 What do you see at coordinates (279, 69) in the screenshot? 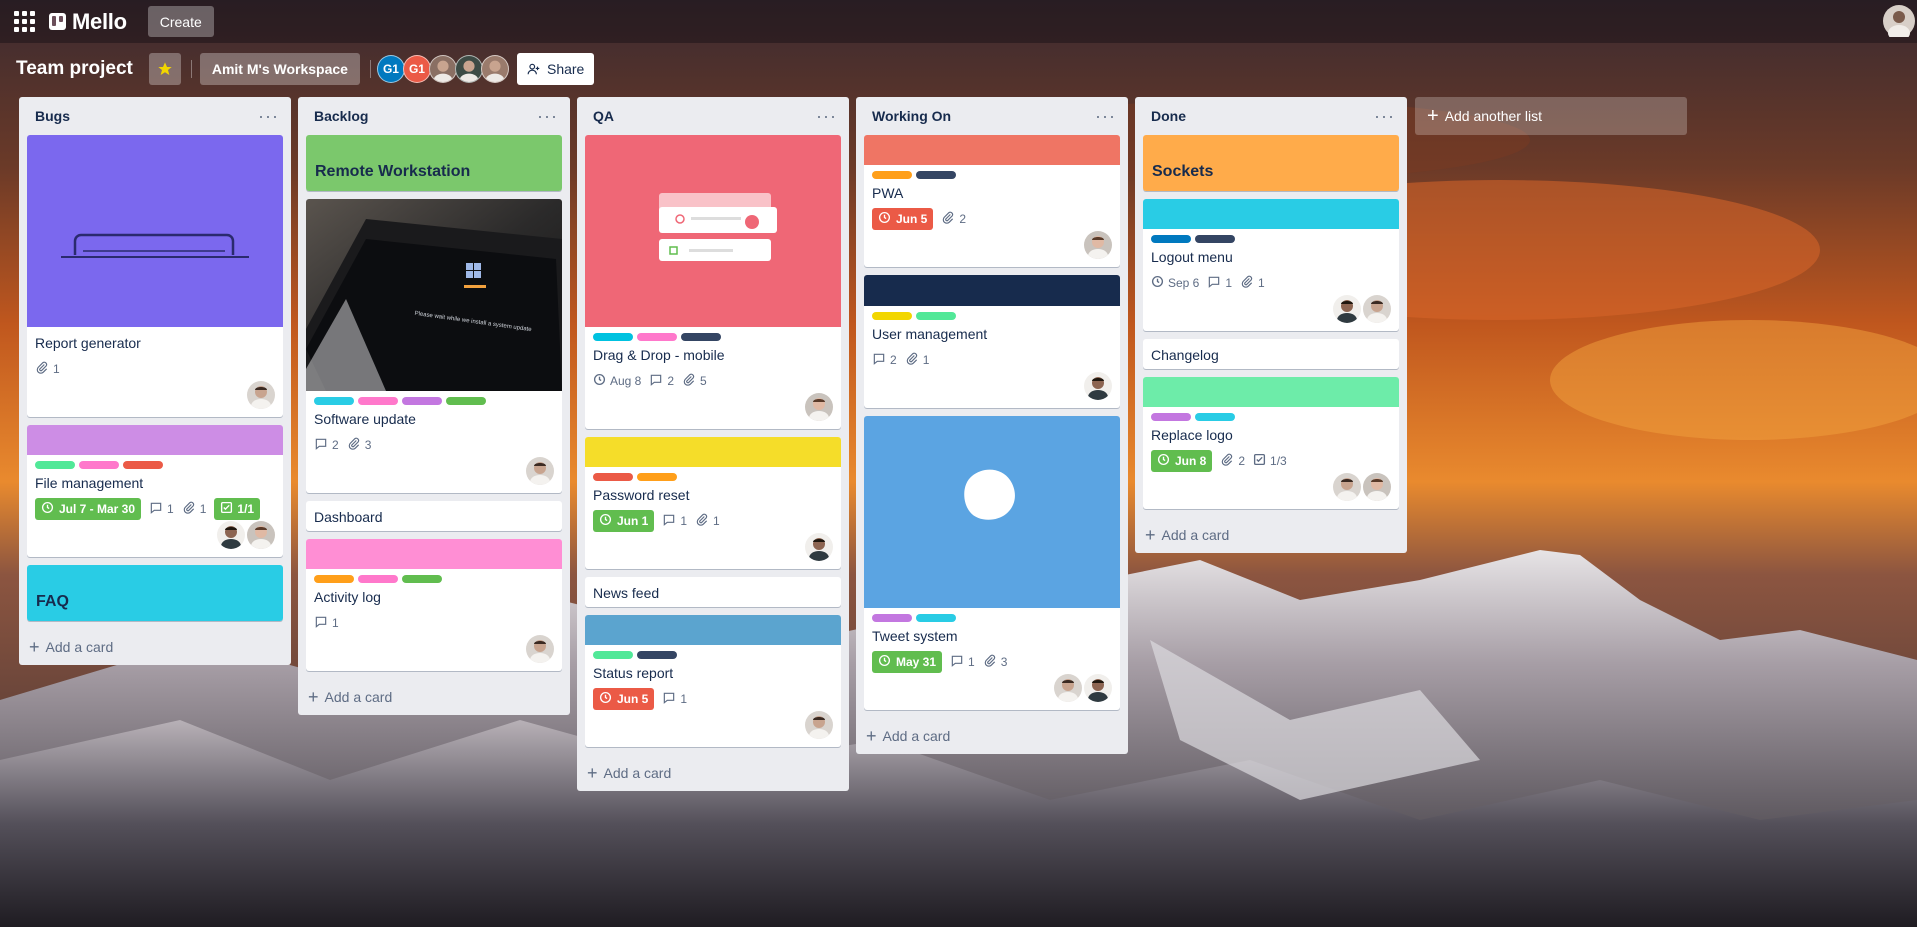
I see `workspace-button: Amit M's Workspace` at bounding box center [279, 69].